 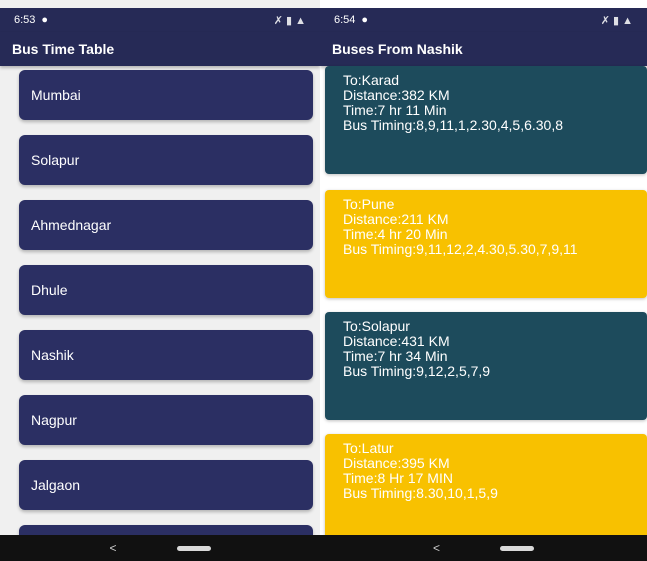 I want to click on city-label: Dhule, so click(x=49, y=290).